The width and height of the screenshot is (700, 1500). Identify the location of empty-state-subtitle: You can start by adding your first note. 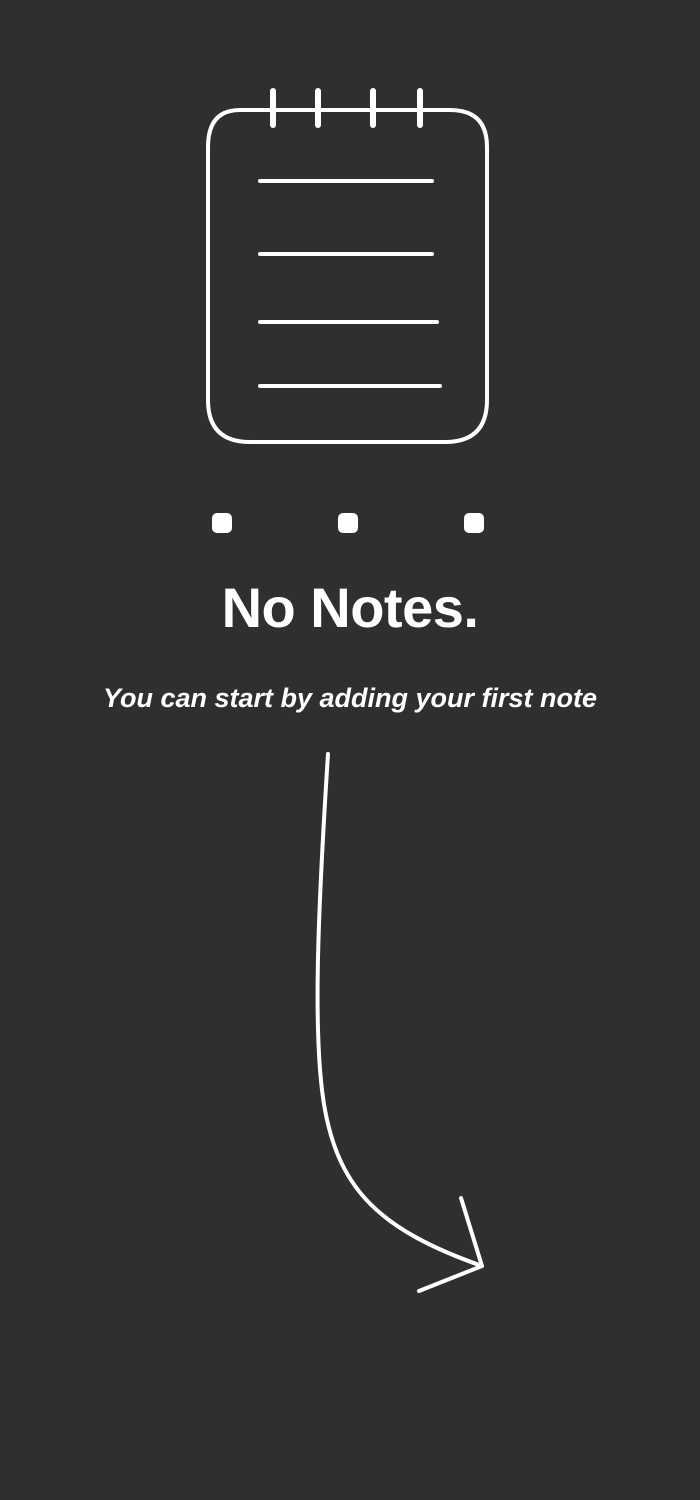
(350, 698).